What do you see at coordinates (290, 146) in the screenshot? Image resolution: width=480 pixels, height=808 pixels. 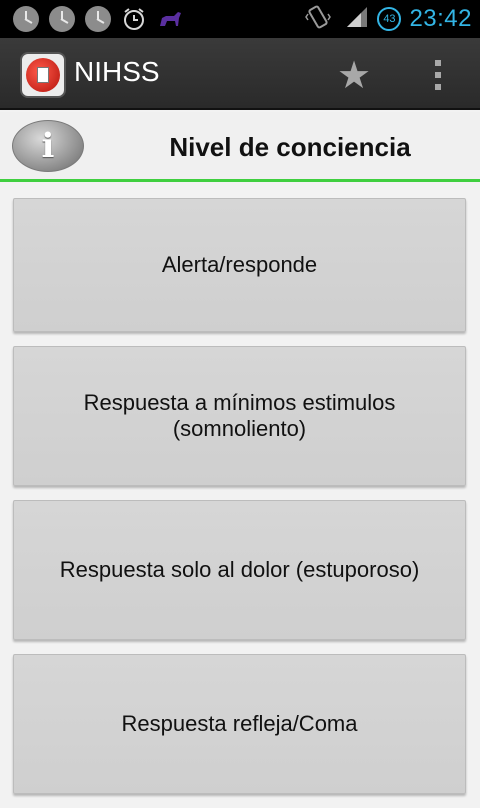 I see `section-title: Nivel de conciencia` at bounding box center [290, 146].